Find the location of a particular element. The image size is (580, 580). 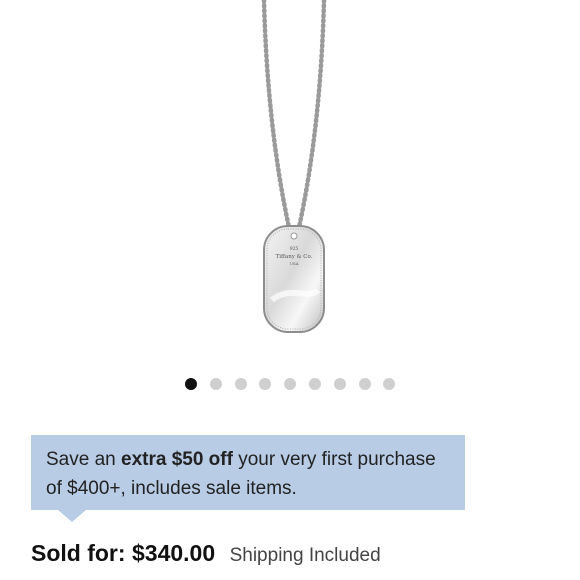

promo-prefix: Save an is located at coordinates (83, 459).